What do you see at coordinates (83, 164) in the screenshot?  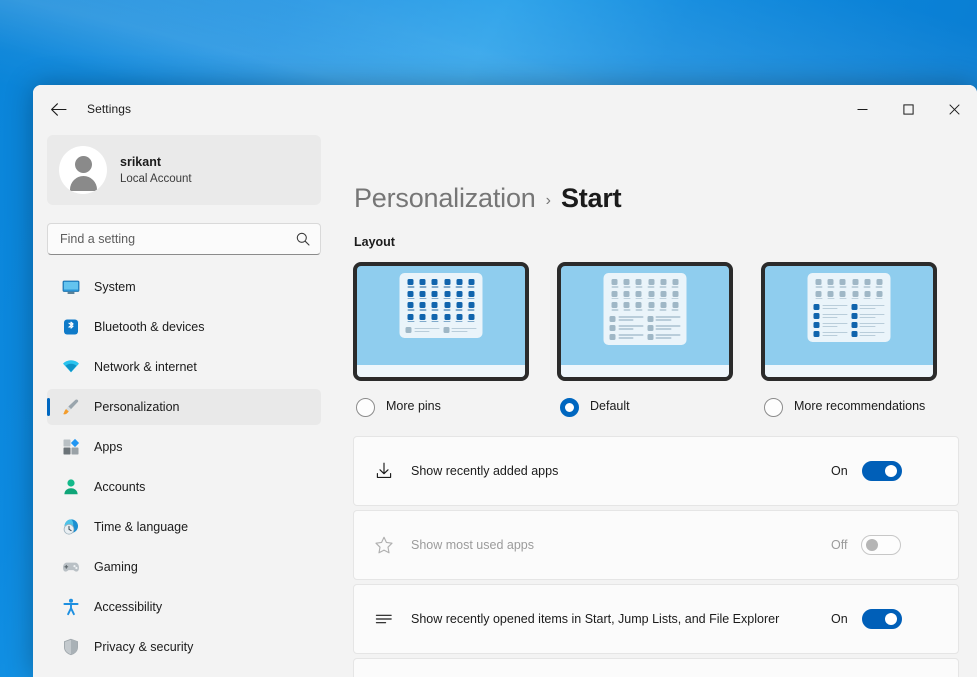 I see `avatar-head` at bounding box center [83, 164].